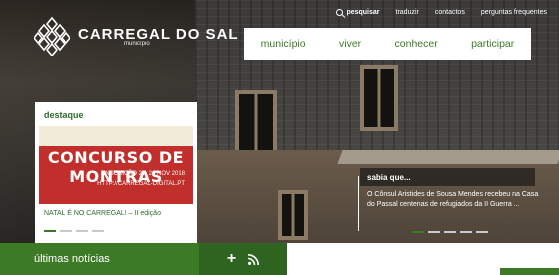  What do you see at coordinates (141, 184) in the screenshot?
I see `banner-url: HTTP://CARREGAL-DIGITAL.PT` at bounding box center [141, 184].